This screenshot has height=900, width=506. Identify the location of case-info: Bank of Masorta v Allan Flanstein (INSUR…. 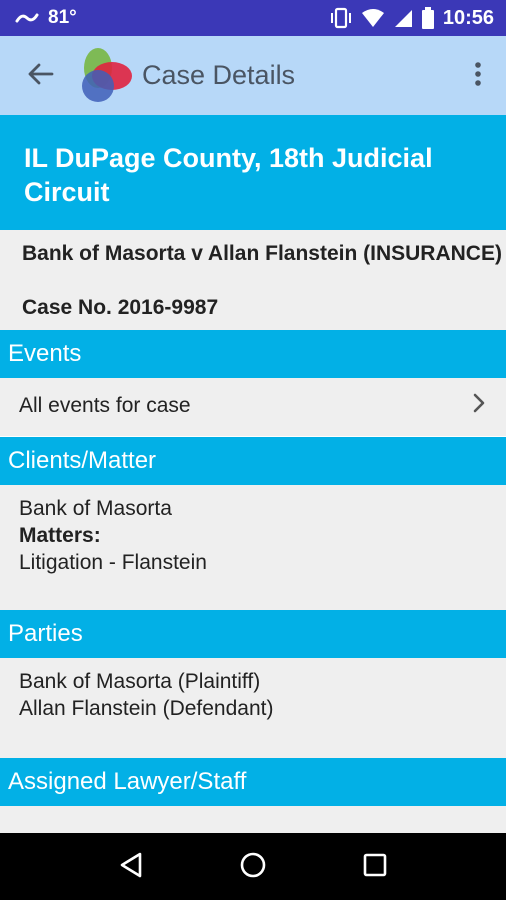
(253, 280).